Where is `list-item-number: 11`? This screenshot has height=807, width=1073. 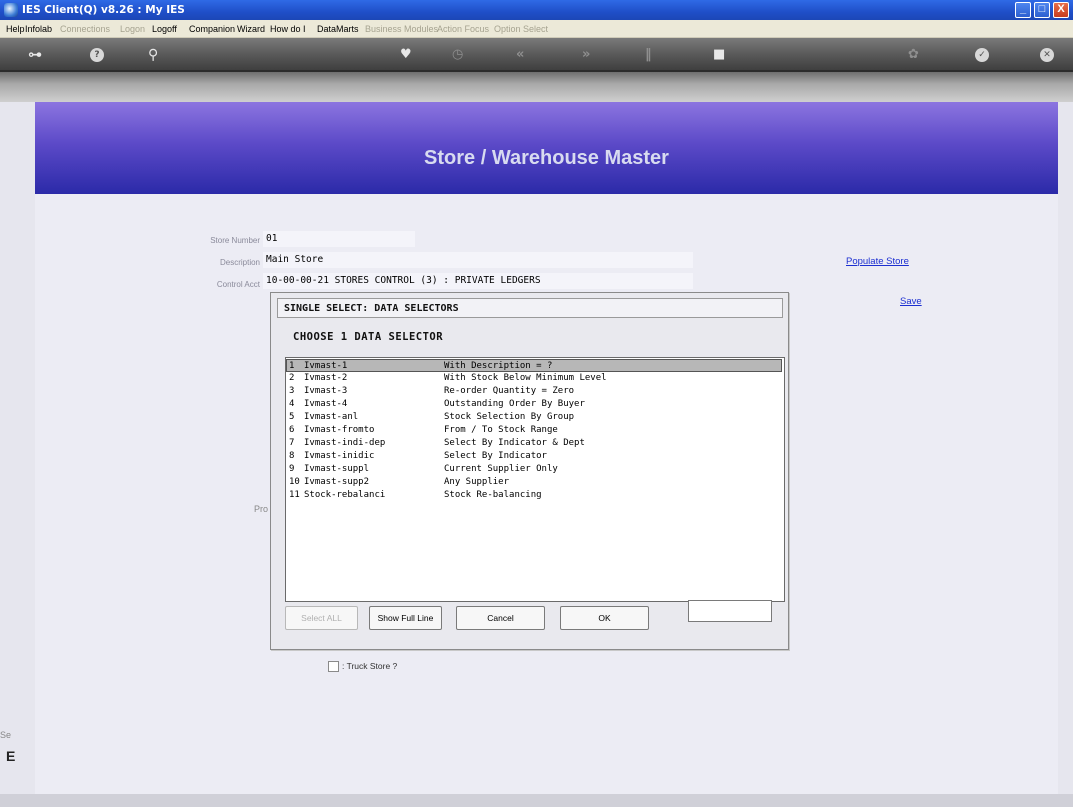 list-item-number: 11 is located at coordinates (294, 495).